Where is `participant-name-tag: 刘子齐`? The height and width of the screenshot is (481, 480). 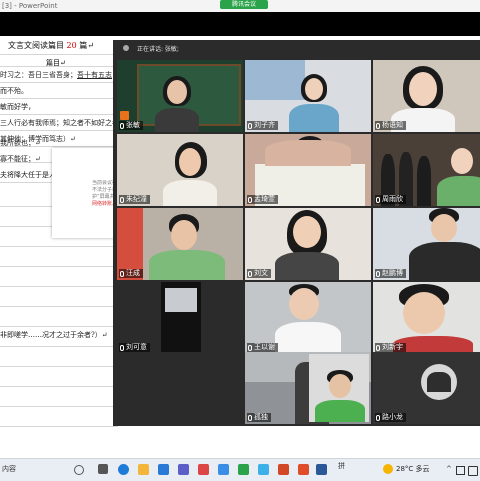
participant-name-tag: 刘子齐 is located at coordinates (262, 125).